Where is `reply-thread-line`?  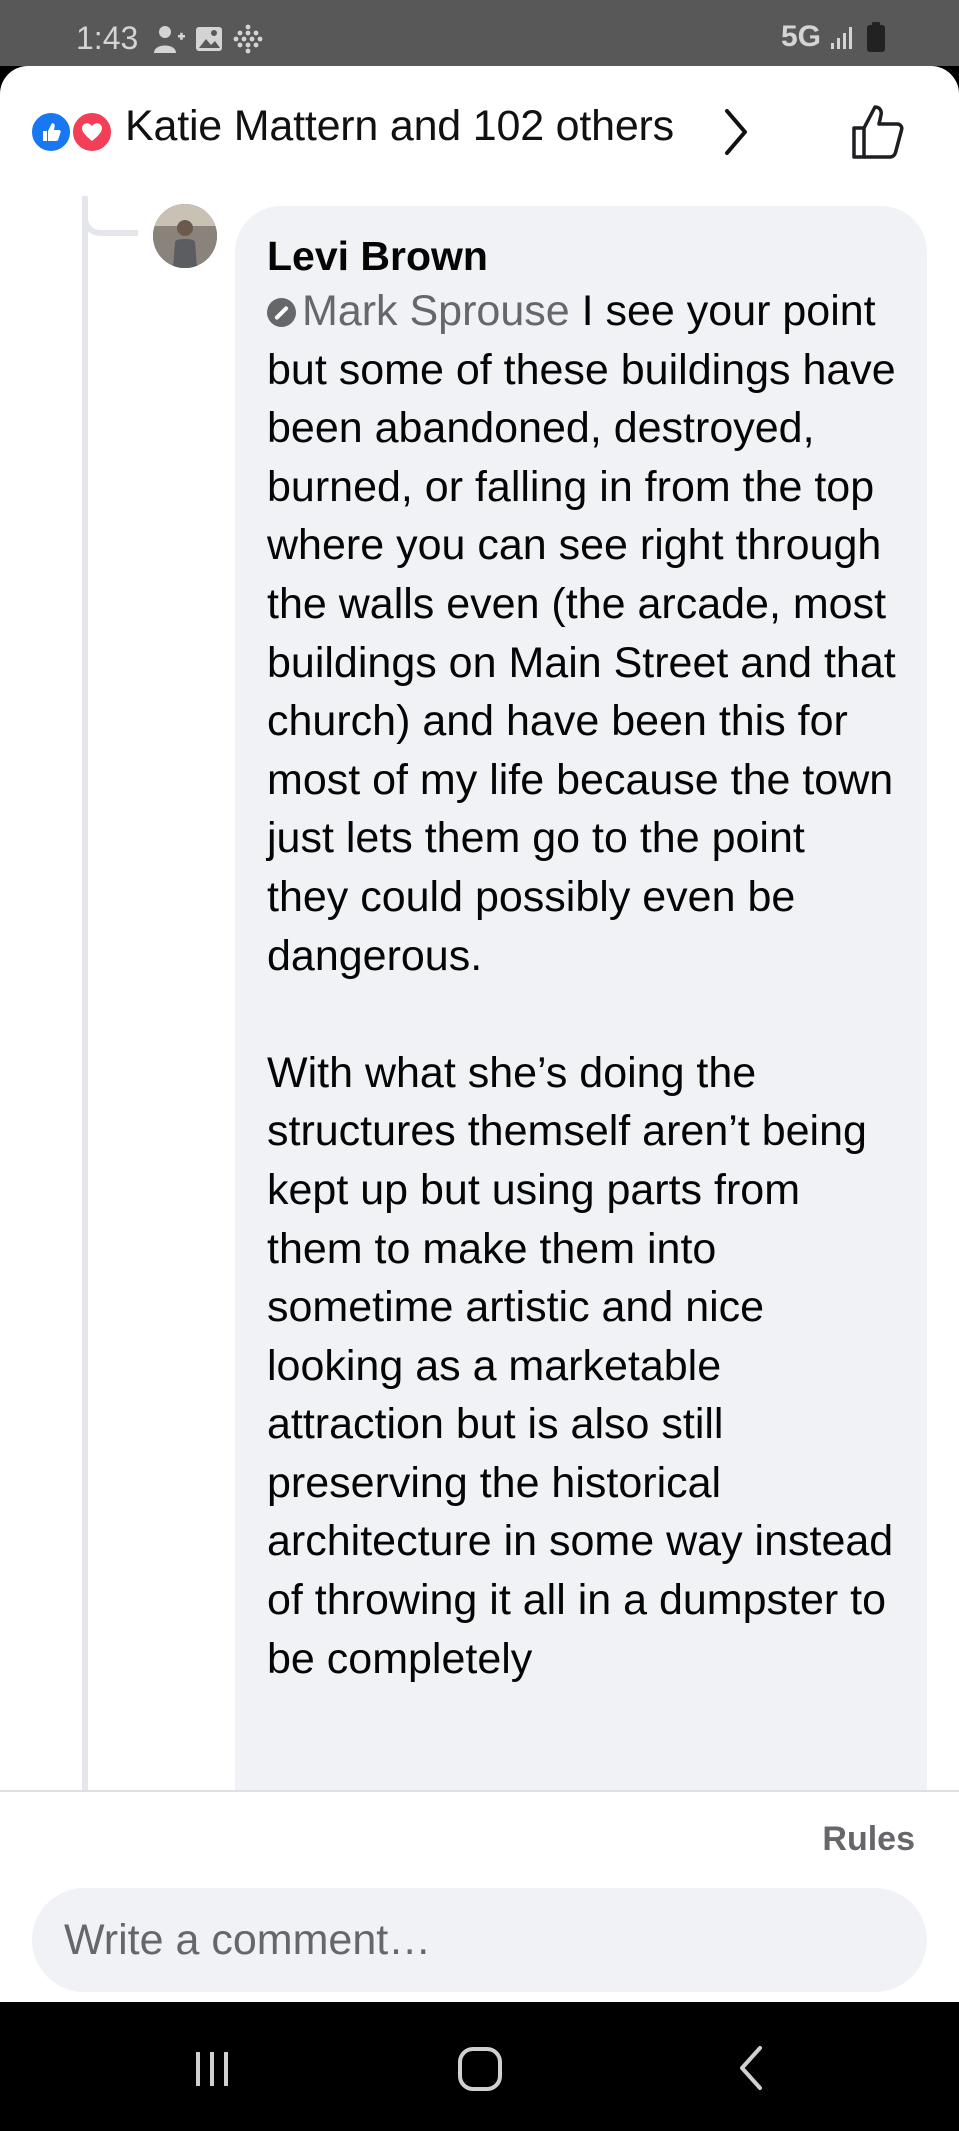 reply-thread-line is located at coordinates (85, 1026).